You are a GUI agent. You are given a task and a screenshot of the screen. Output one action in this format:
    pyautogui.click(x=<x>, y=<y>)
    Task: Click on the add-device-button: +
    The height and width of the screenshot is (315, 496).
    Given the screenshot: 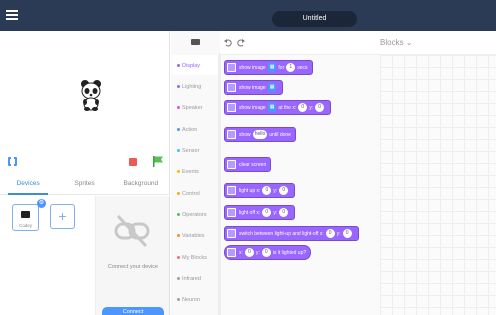 What is the action you would take?
    pyautogui.click(x=62, y=216)
    